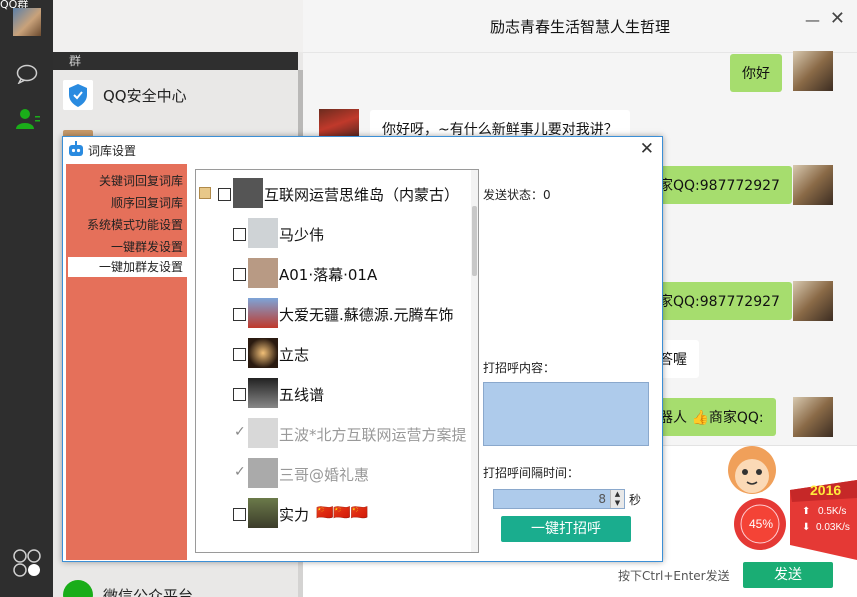 The height and width of the screenshot is (597, 857). Describe the element at coordinates (127, 267) in the screenshot. I see `menu-item-add-group-friends: 一键加群友设置` at that location.